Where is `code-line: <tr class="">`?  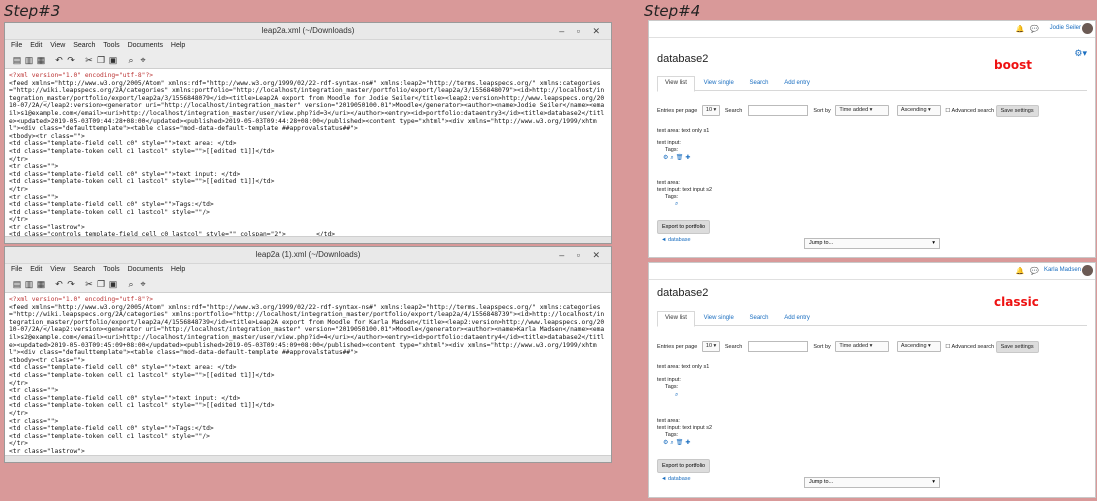
code-line: <tr class=""> is located at coordinates (34, 391).